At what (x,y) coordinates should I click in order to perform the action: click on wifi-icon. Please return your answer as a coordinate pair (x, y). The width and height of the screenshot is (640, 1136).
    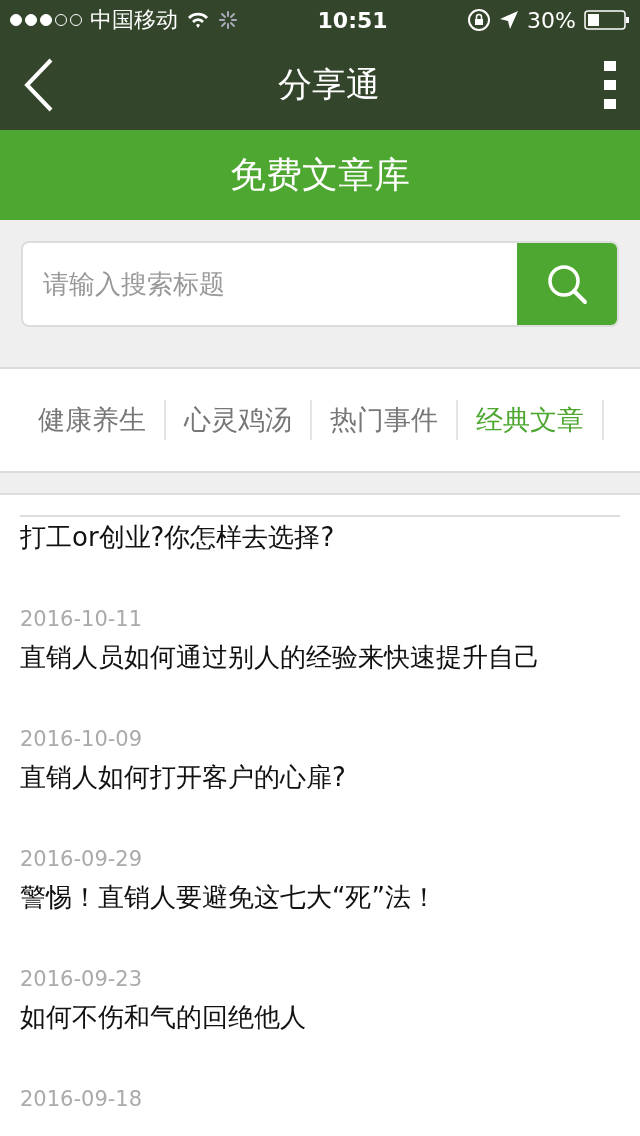
    Looking at the image, I should click on (198, 20).